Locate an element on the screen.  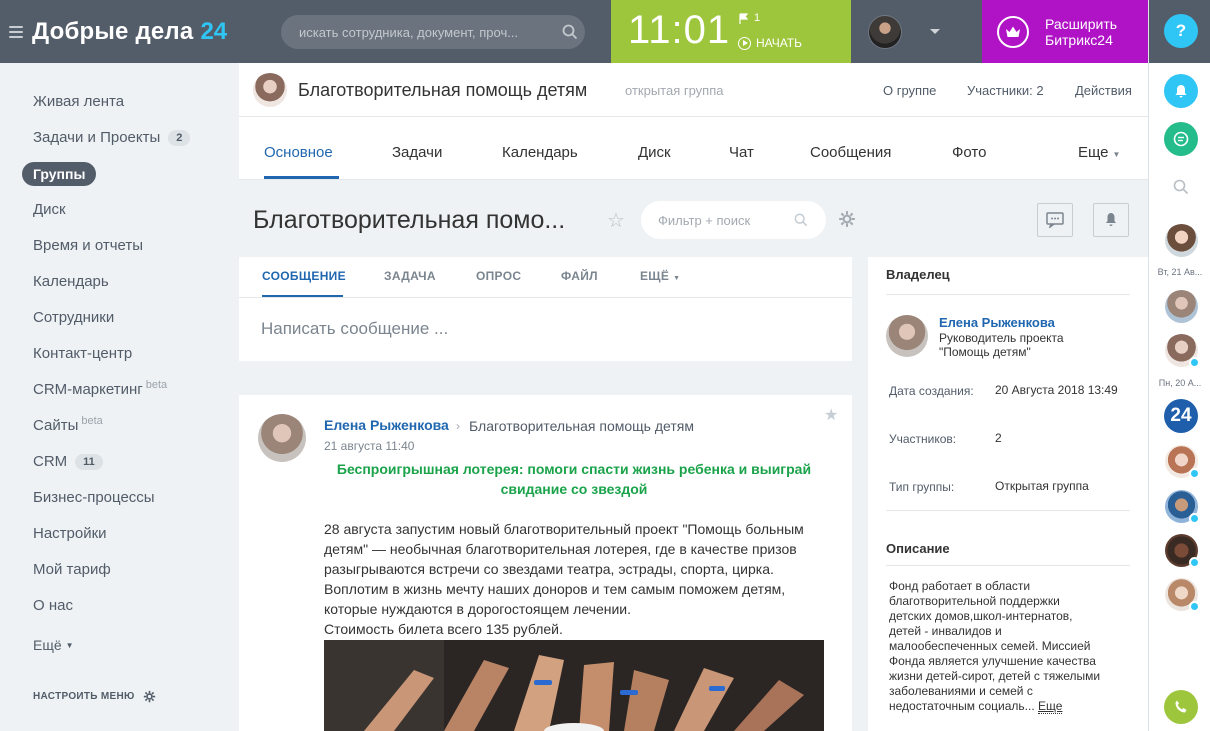
sidebar-item-groups: Группы is located at coordinates (59, 174).